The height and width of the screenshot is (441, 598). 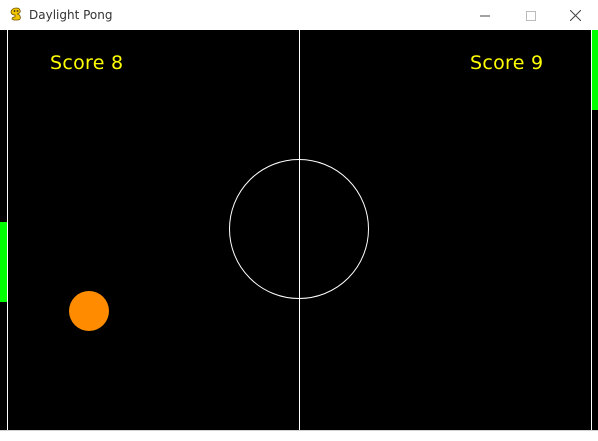 What do you see at coordinates (71, 15) in the screenshot?
I see `window-title: Daylight Pong` at bounding box center [71, 15].